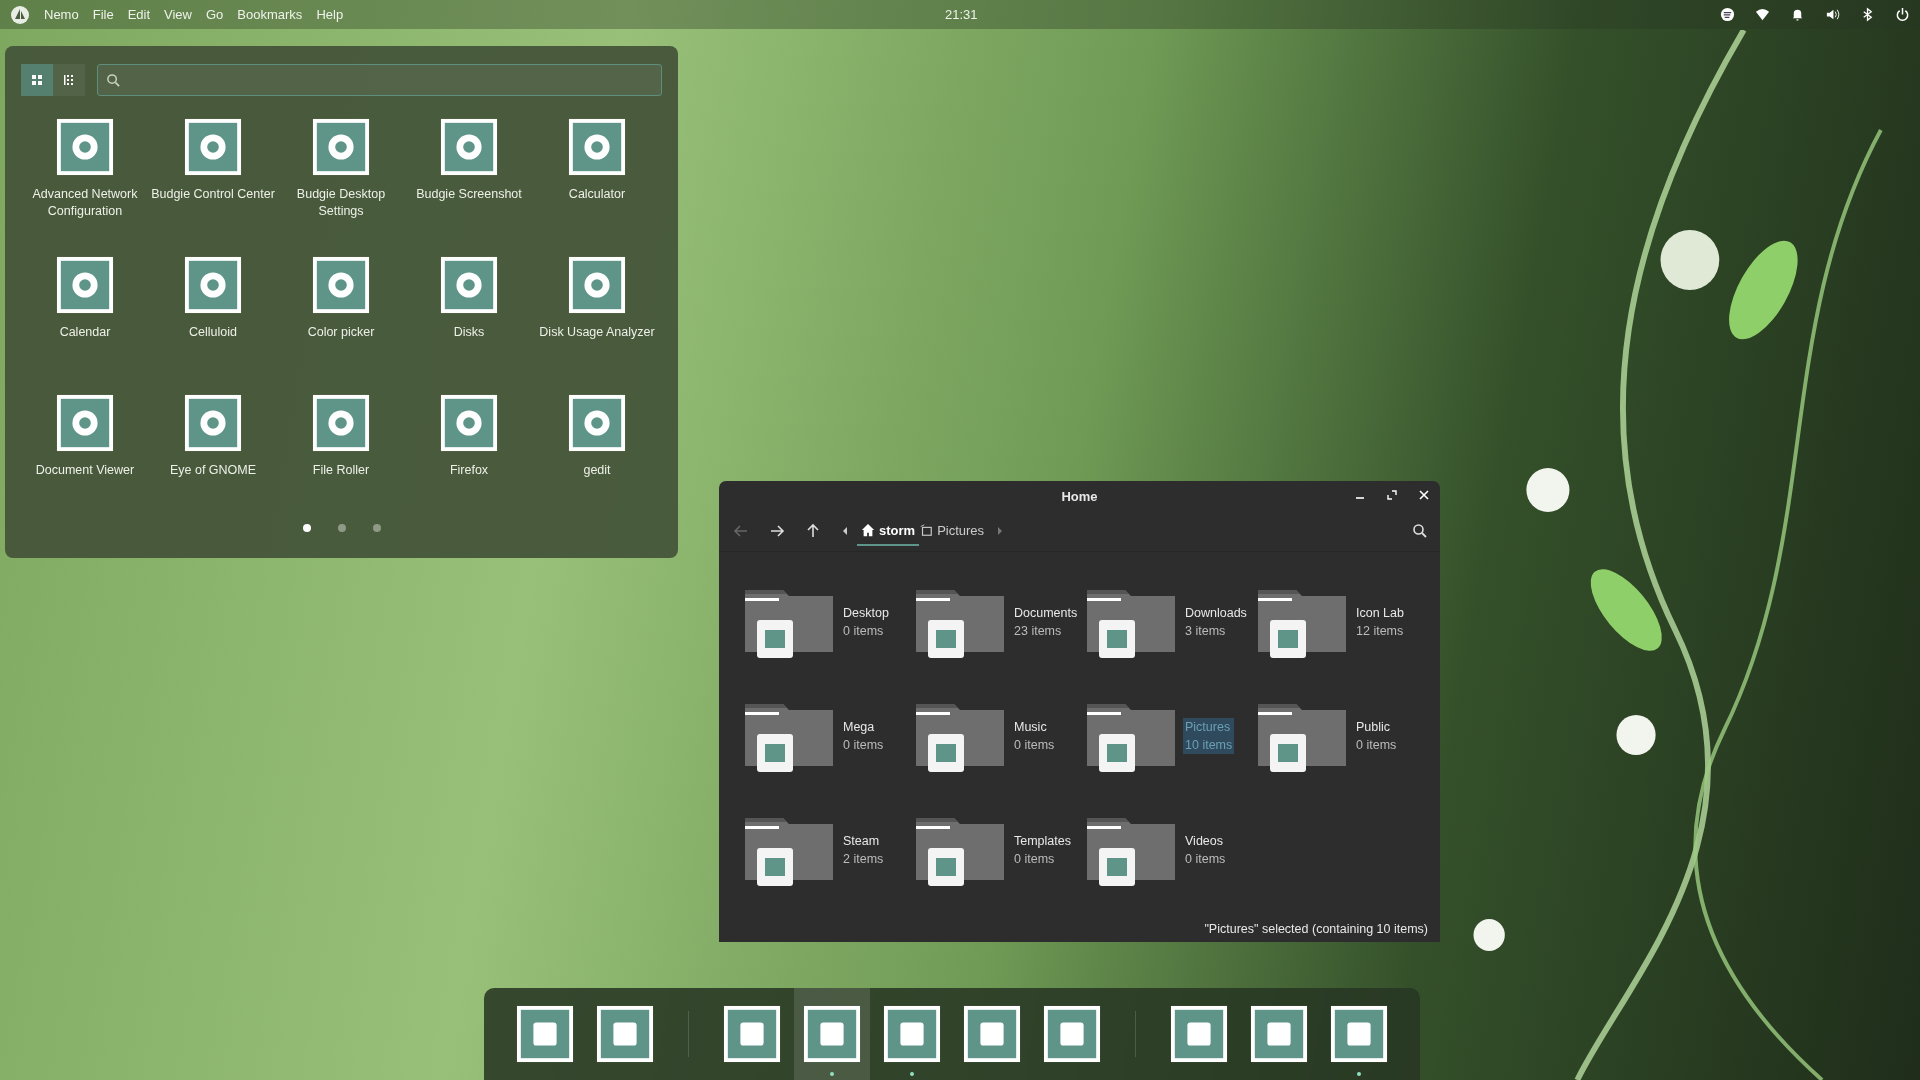  Describe the element at coordinates (341, 470) in the screenshot. I see `app-name: File Roller` at that location.